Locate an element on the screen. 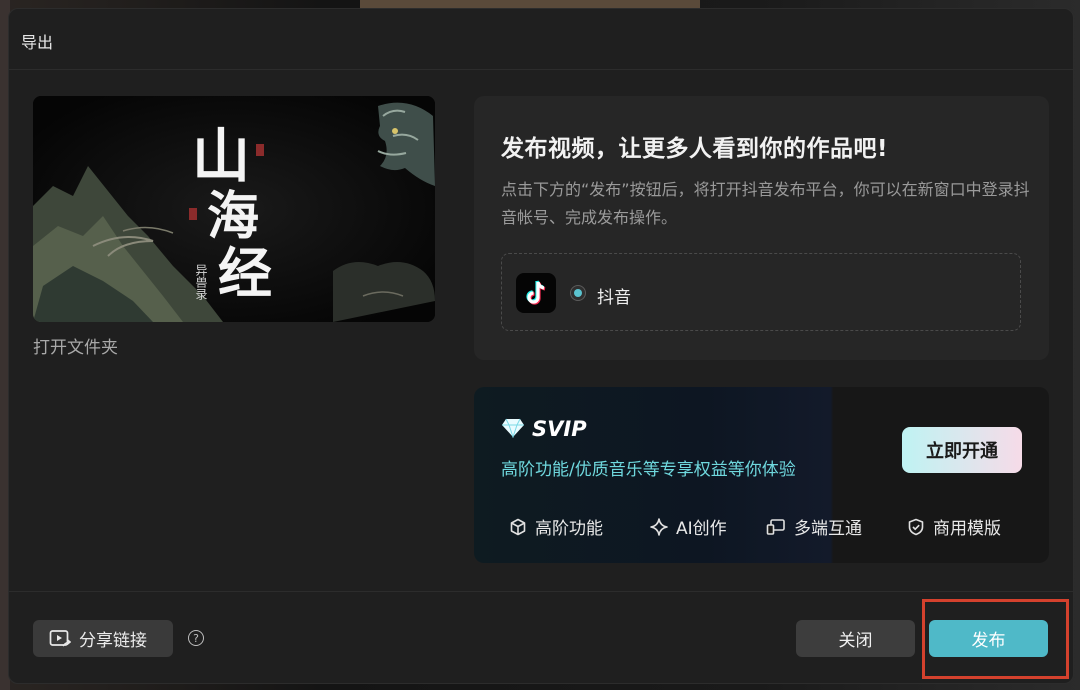  cube-icon is located at coordinates (518, 527).